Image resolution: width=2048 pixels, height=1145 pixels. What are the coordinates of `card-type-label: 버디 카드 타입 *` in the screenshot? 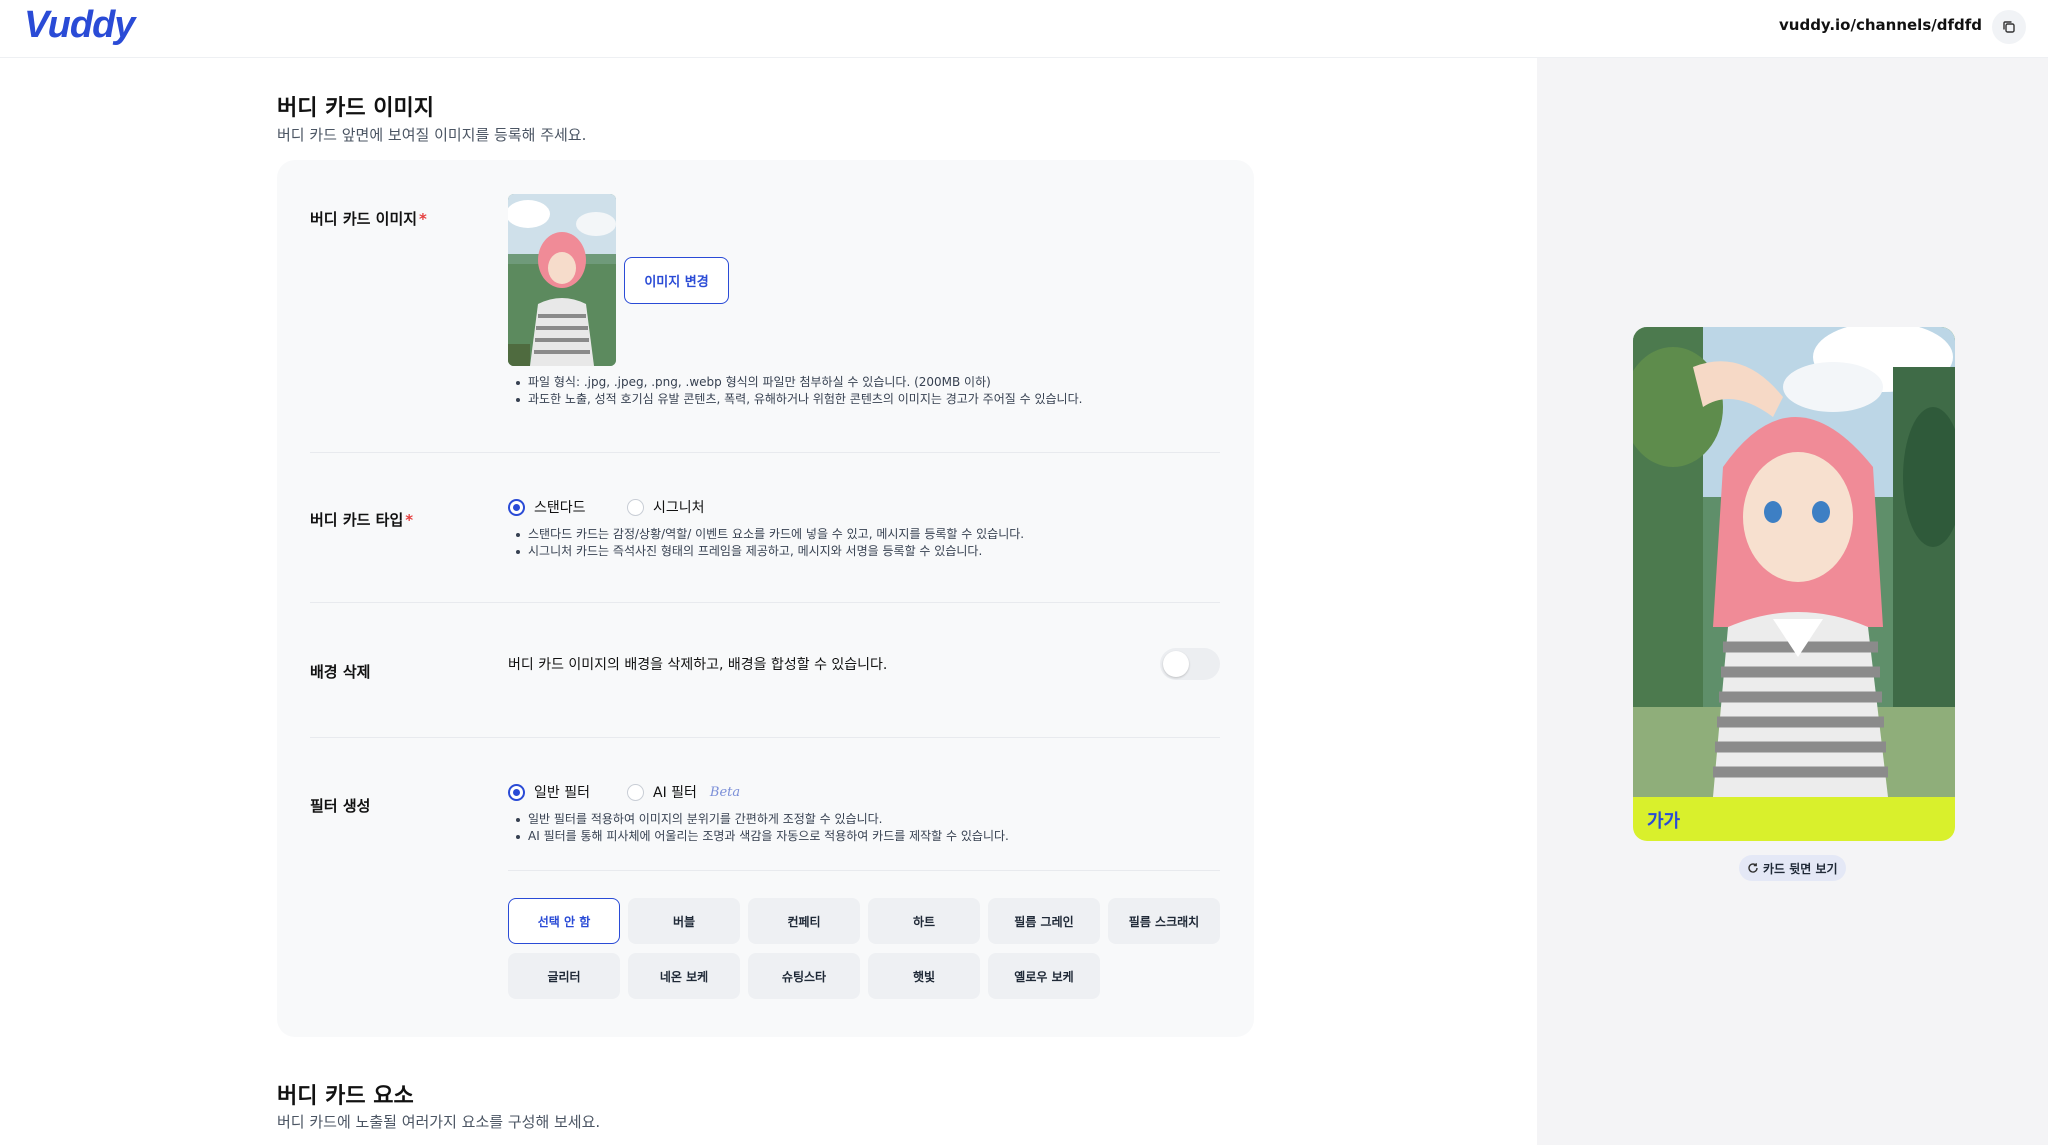 It's located at (361, 519).